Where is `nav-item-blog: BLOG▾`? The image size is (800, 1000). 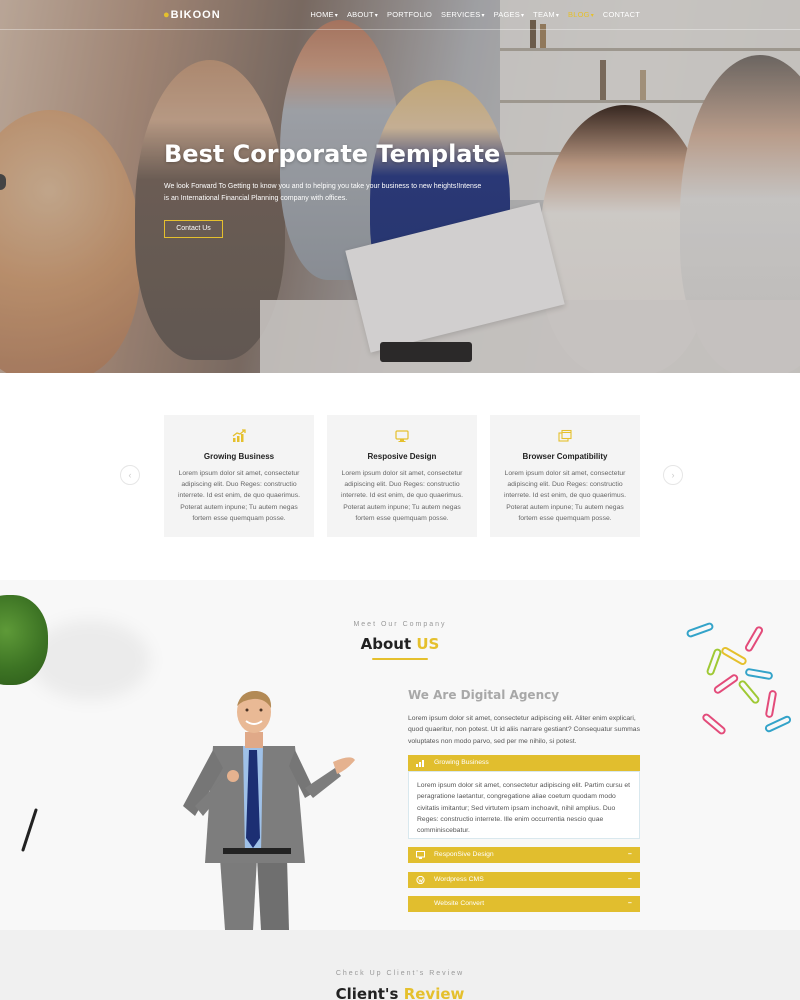
nav-item-blog: BLOG▾ is located at coordinates (581, 14).